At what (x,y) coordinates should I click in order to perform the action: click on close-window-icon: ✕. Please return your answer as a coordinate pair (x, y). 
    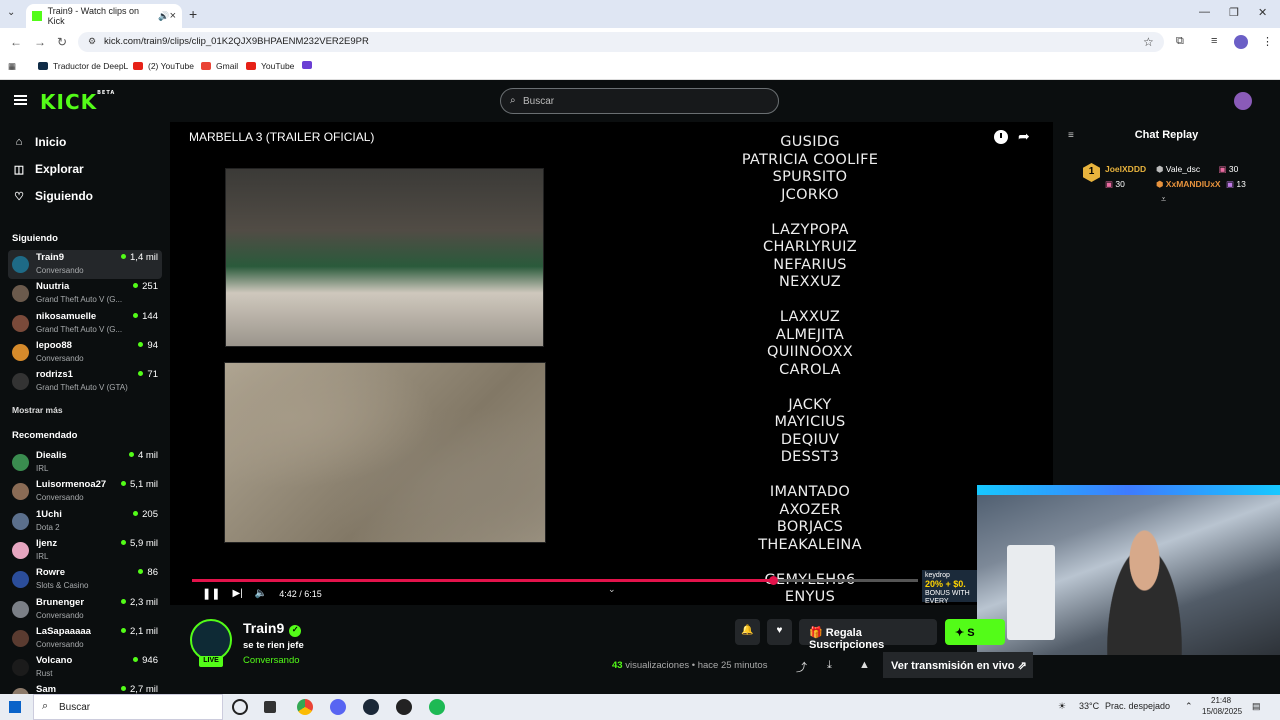
    Looking at the image, I should click on (1262, 12).